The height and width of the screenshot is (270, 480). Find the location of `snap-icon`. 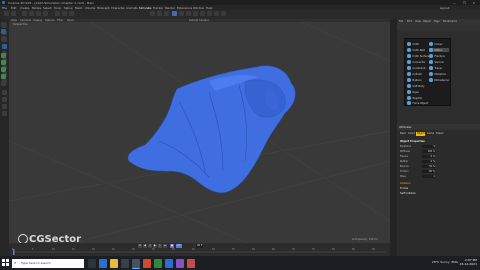

snap-icon is located at coordinates (4, 92).